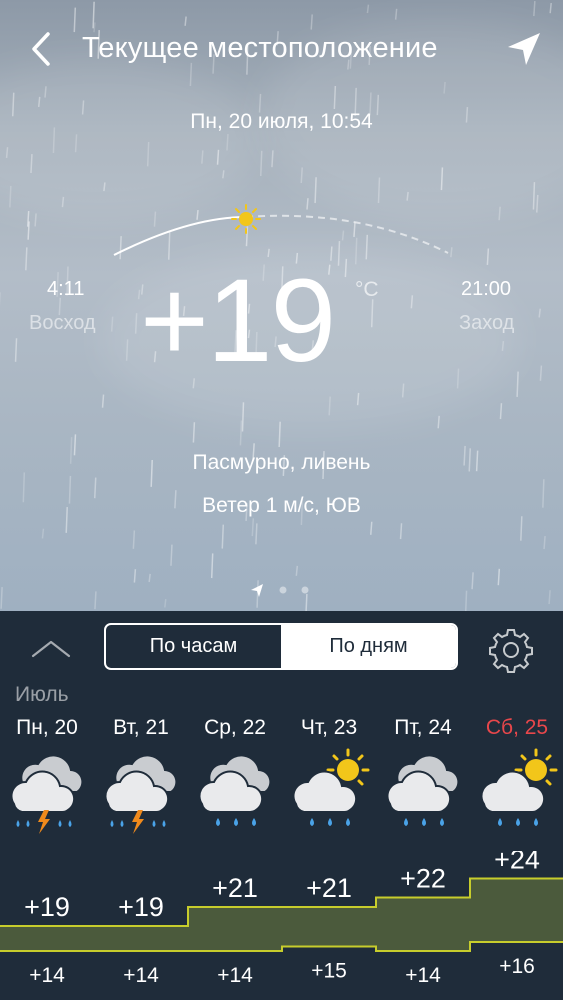 The height and width of the screenshot is (1000, 563). Describe the element at coordinates (517, 727) in the screenshot. I see `day-label: Сб, 25` at that location.